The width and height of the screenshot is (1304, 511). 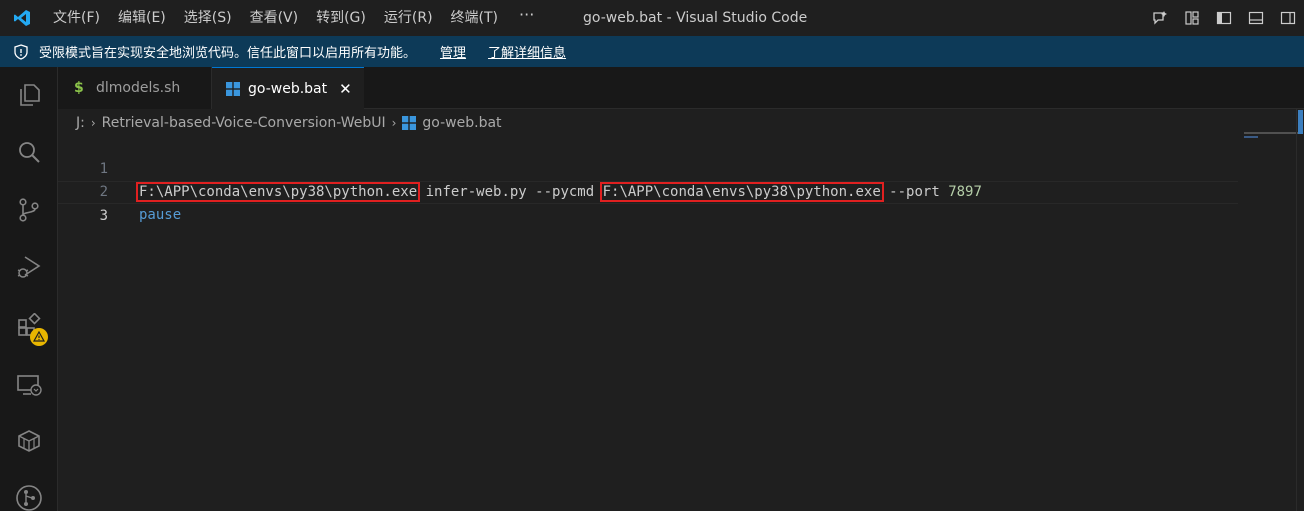 I want to click on remote-explorer-icon, so click(x=29, y=385).